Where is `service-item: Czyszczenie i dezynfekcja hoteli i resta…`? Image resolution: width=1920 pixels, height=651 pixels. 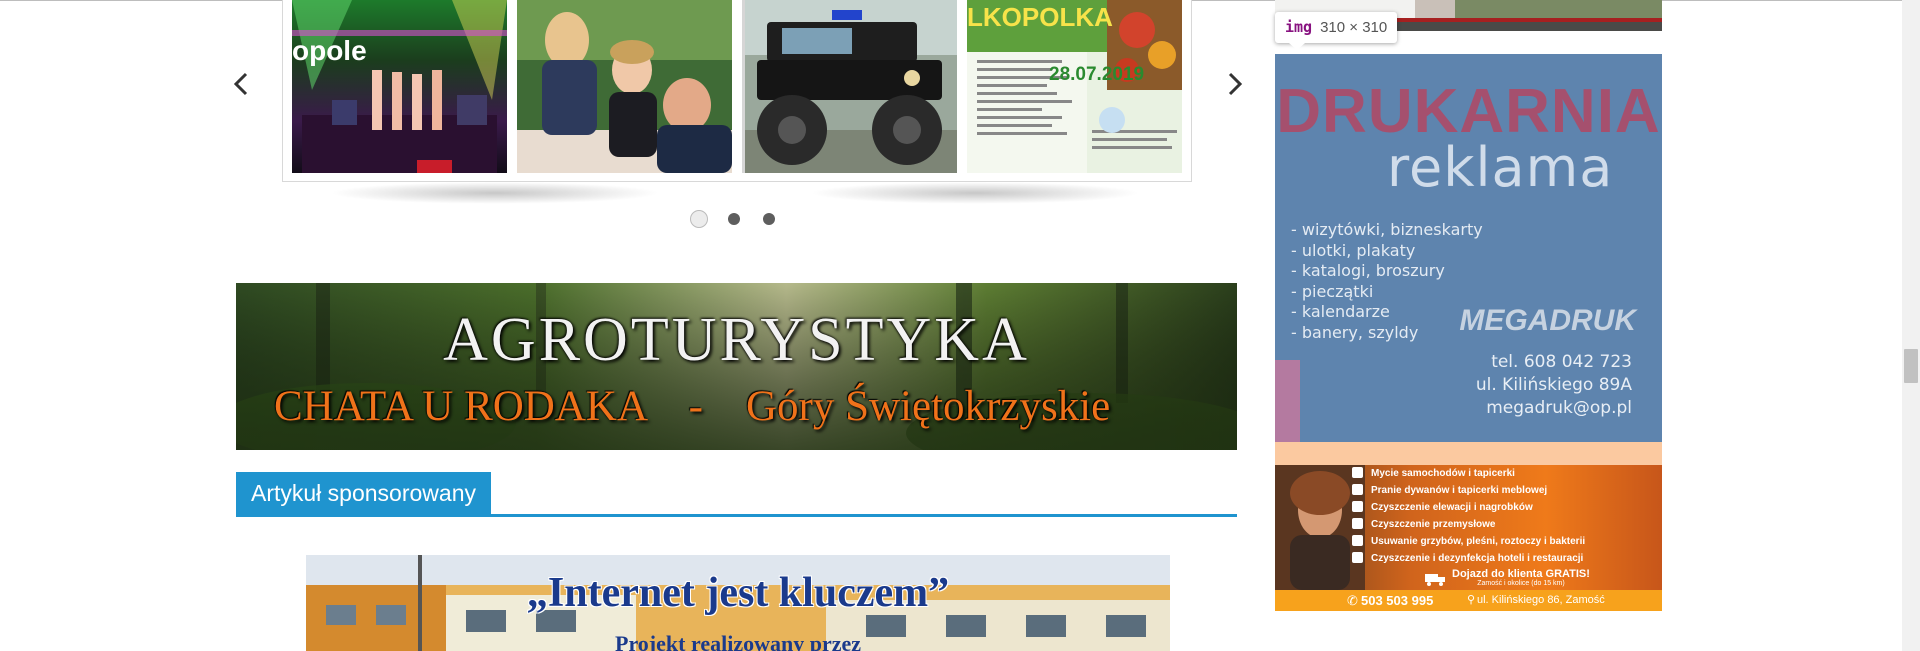
service-item: Czyszczenie i dezynfekcja hoteli i resta… is located at coordinates (1468, 558).